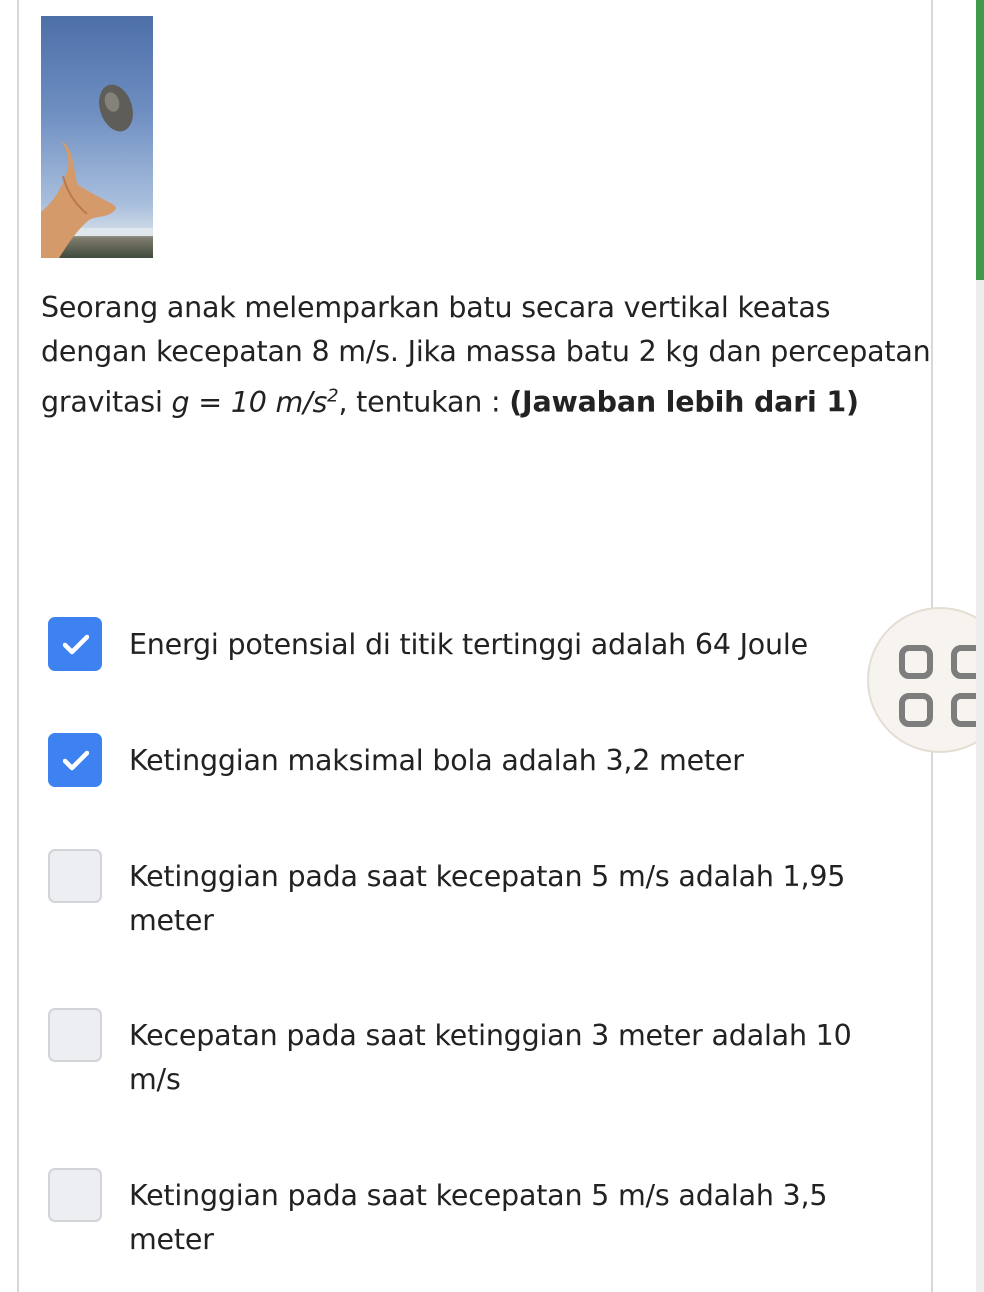 The width and height of the screenshot is (984, 1292). What do you see at coordinates (249, 402) in the screenshot?
I see `gravity-formula-base: g = 10 m/s` at bounding box center [249, 402].